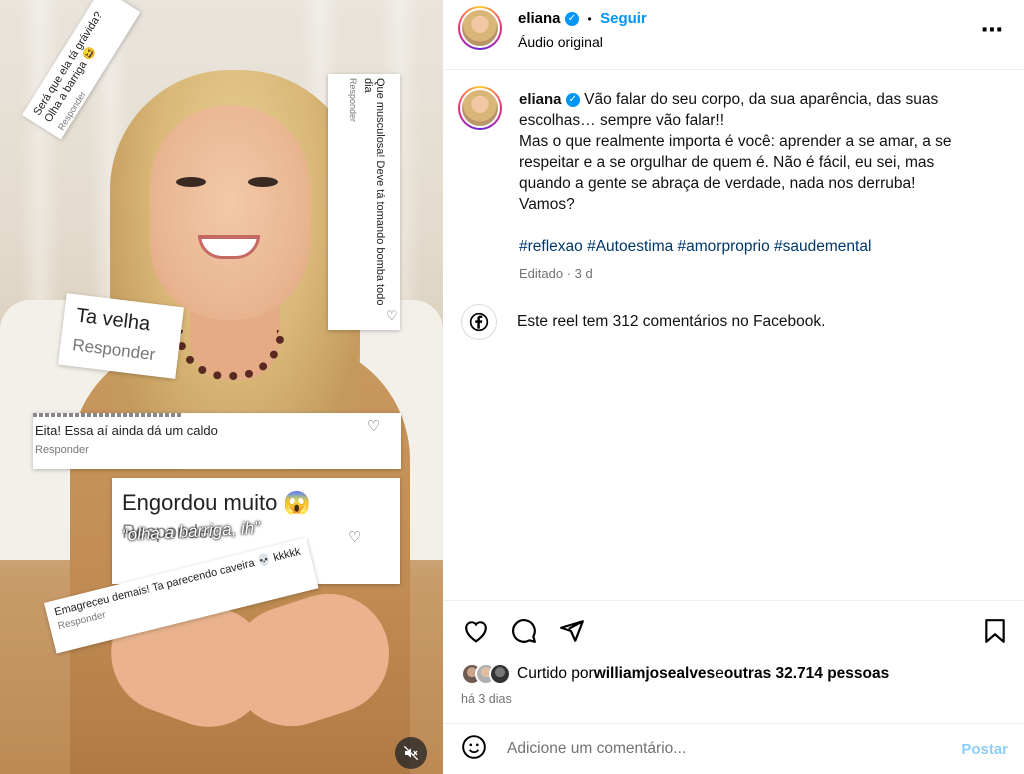  Describe the element at coordinates (486, 699) in the screenshot. I see `post-time: há 3 dias` at that location.